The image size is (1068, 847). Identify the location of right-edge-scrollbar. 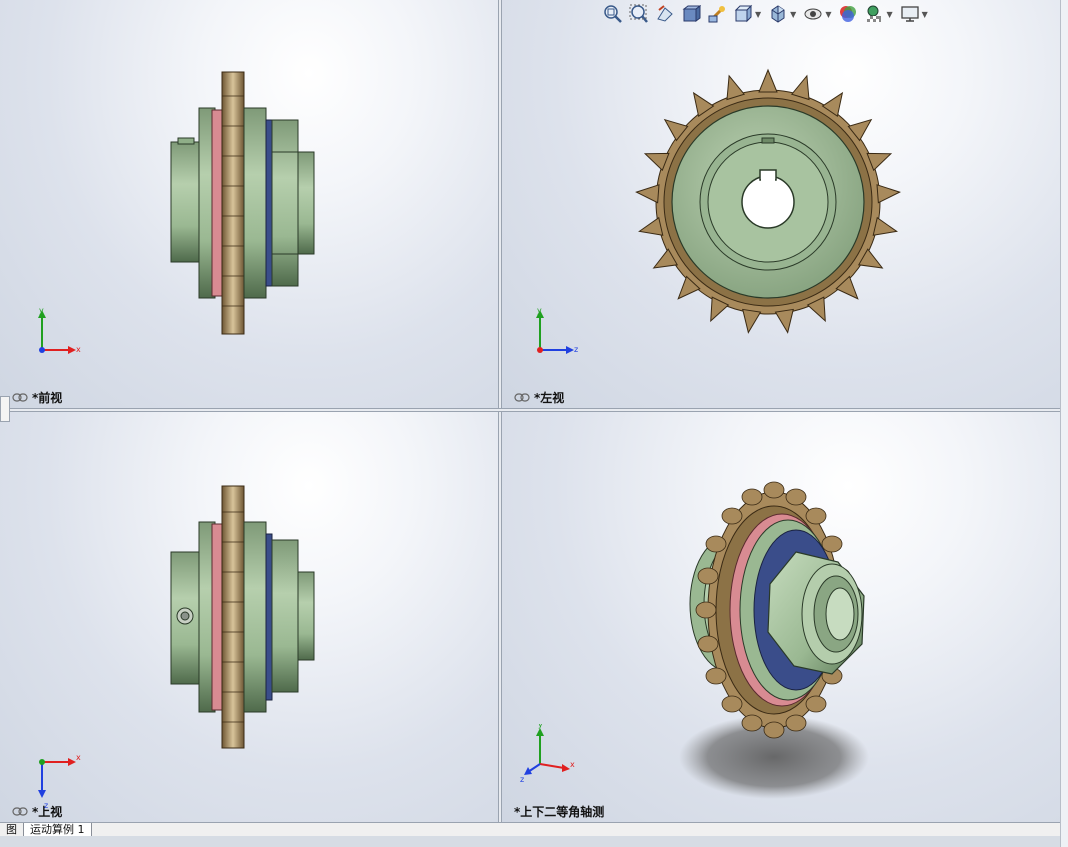
(1064, 423).